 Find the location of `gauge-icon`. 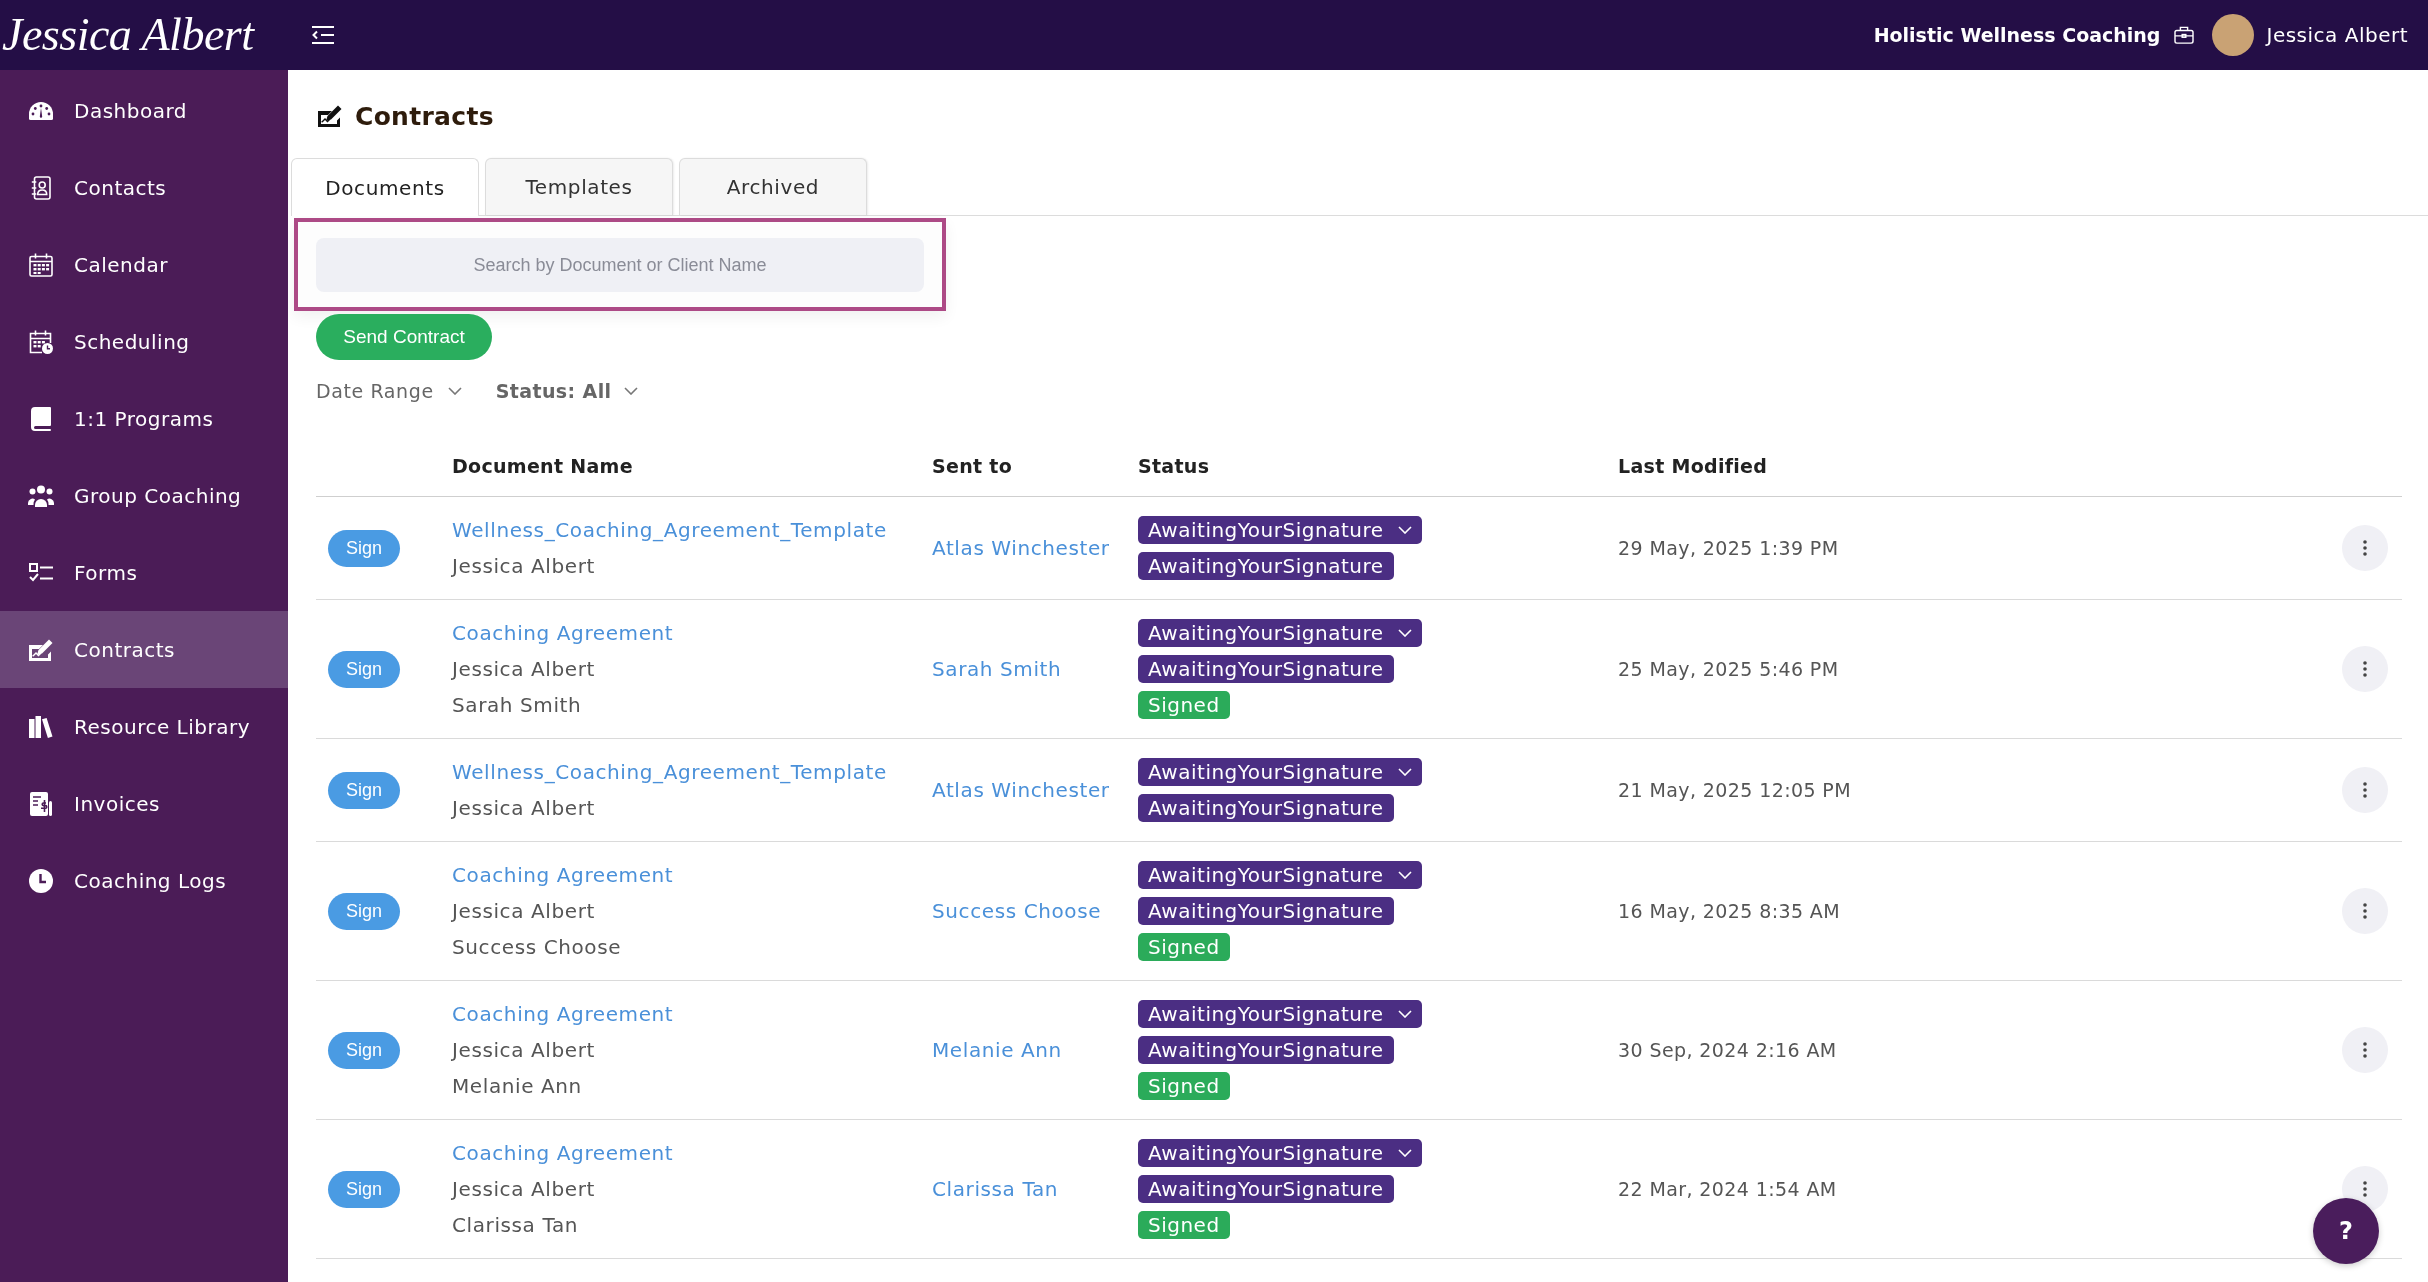

gauge-icon is located at coordinates (41, 110).